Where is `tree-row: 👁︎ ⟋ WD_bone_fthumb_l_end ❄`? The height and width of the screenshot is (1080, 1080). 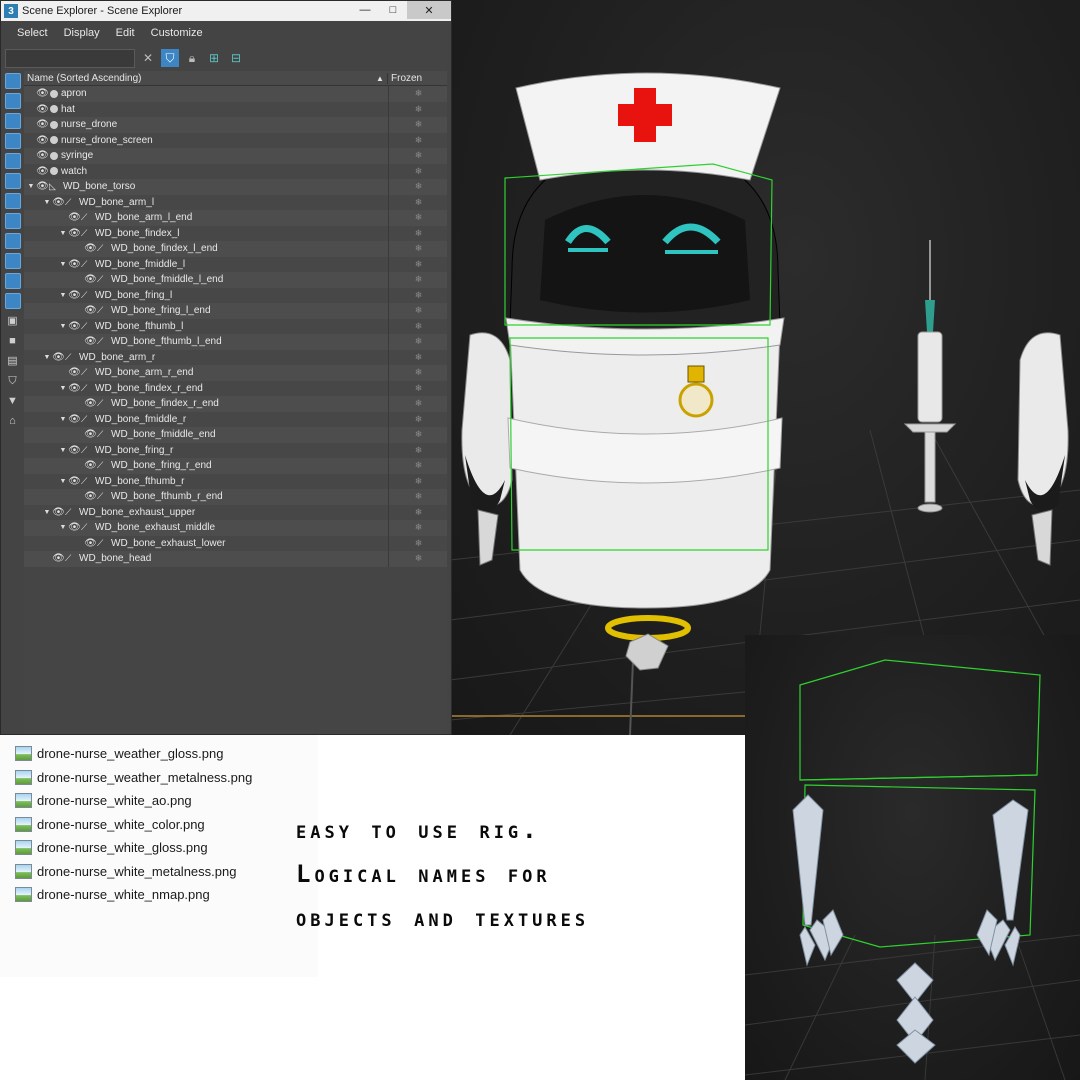 tree-row: 👁︎ ⟋ WD_bone_fthumb_l_end ❄ is located at coordinates (235, 342).